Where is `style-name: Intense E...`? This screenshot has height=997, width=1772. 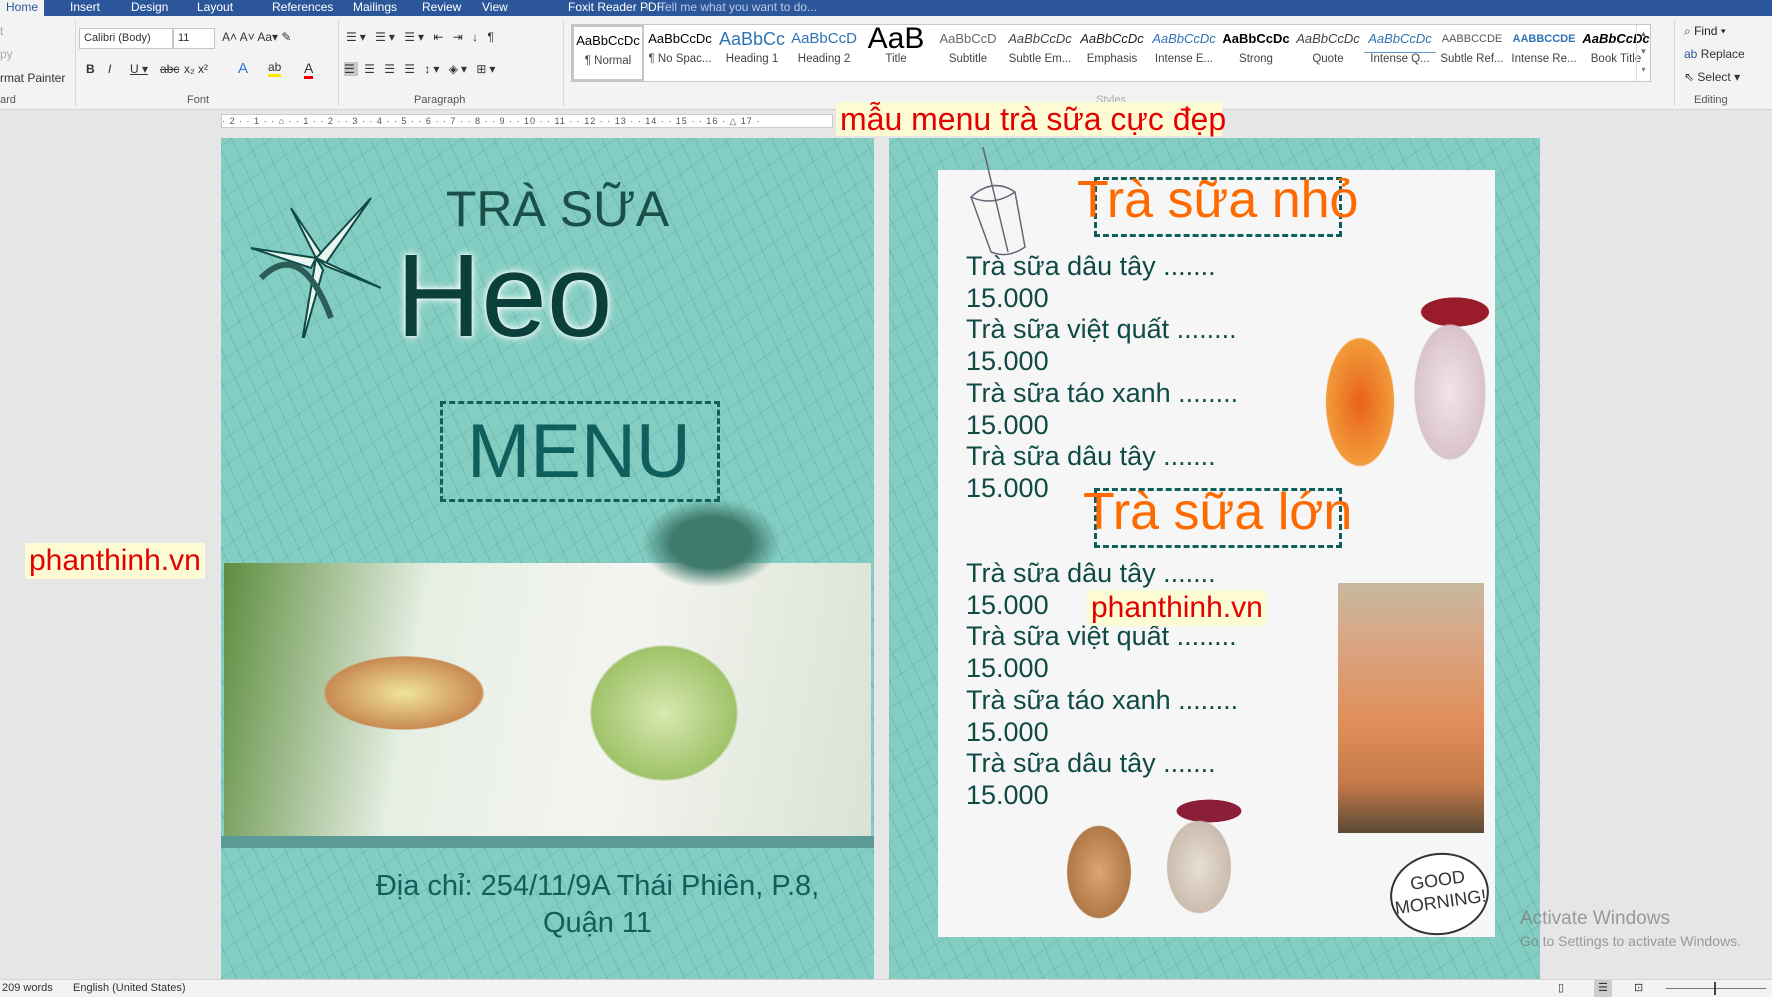
style-name: Intense E... is located at coordinates (1184, 59).